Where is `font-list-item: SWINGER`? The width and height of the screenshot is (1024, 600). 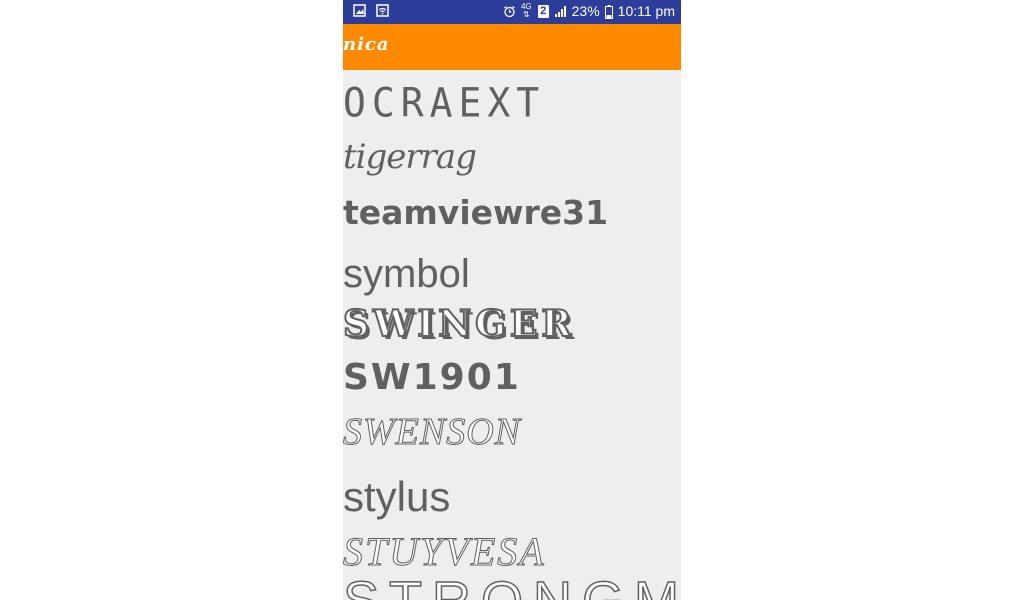 font-list-item: SWINGER is located at coordinates (459, 324).